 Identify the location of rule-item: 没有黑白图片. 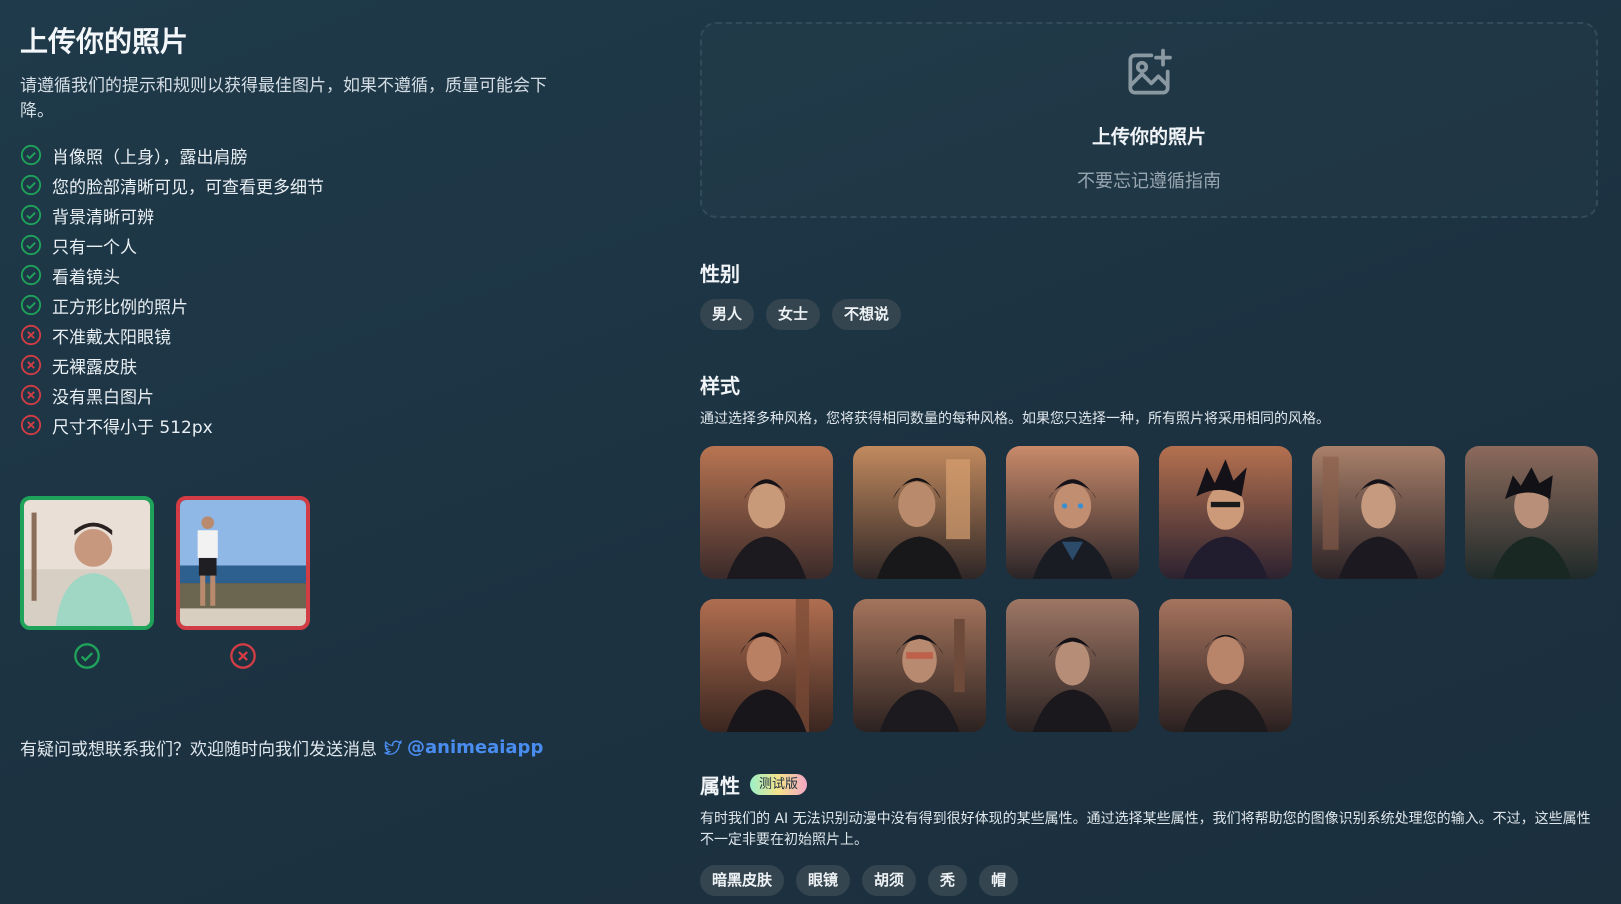
(310, 395).